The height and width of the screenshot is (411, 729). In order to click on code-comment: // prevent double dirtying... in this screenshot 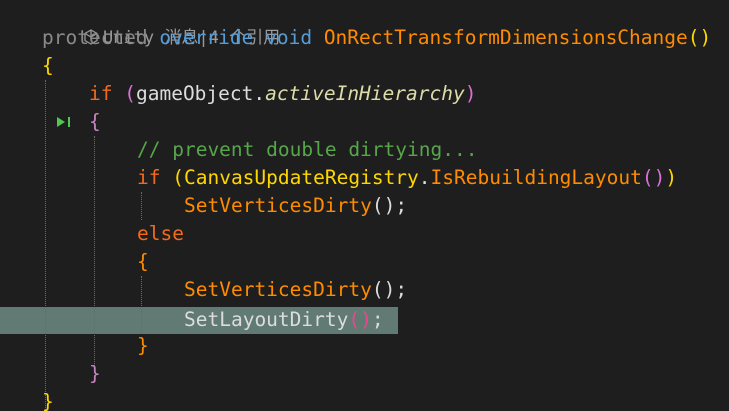, I will do `click(307, 149)`.